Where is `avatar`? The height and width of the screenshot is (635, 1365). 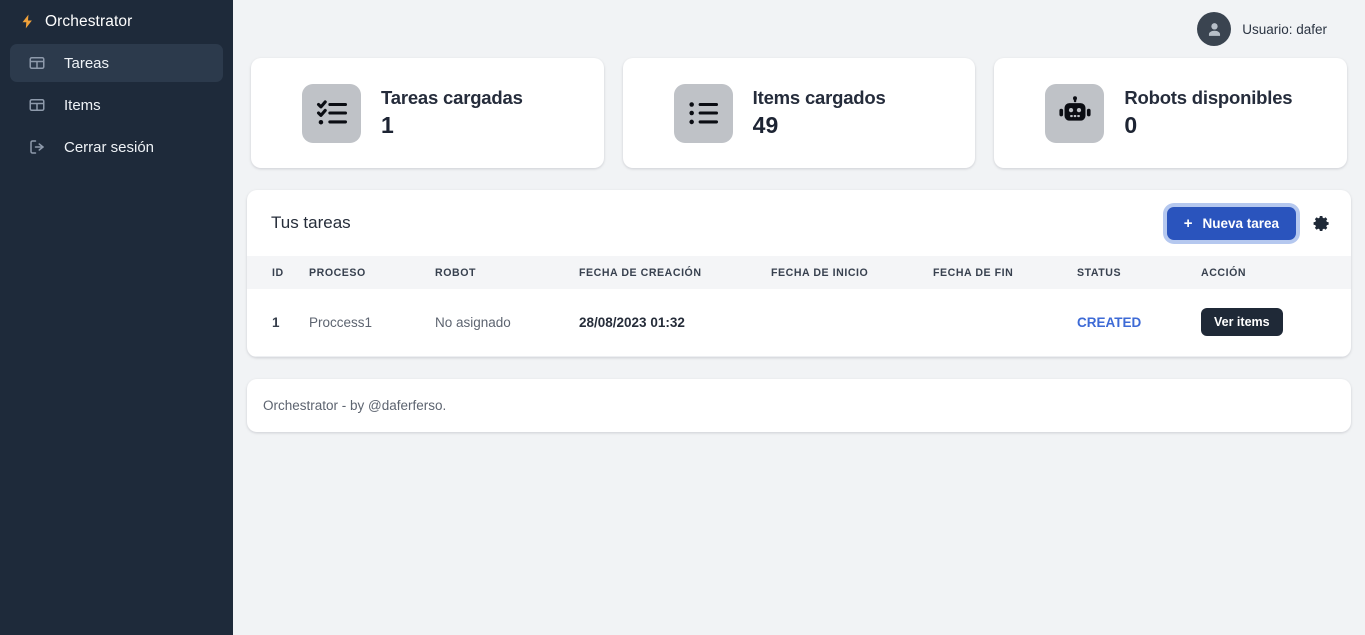 avatar is located at coordinates (1214, 29).